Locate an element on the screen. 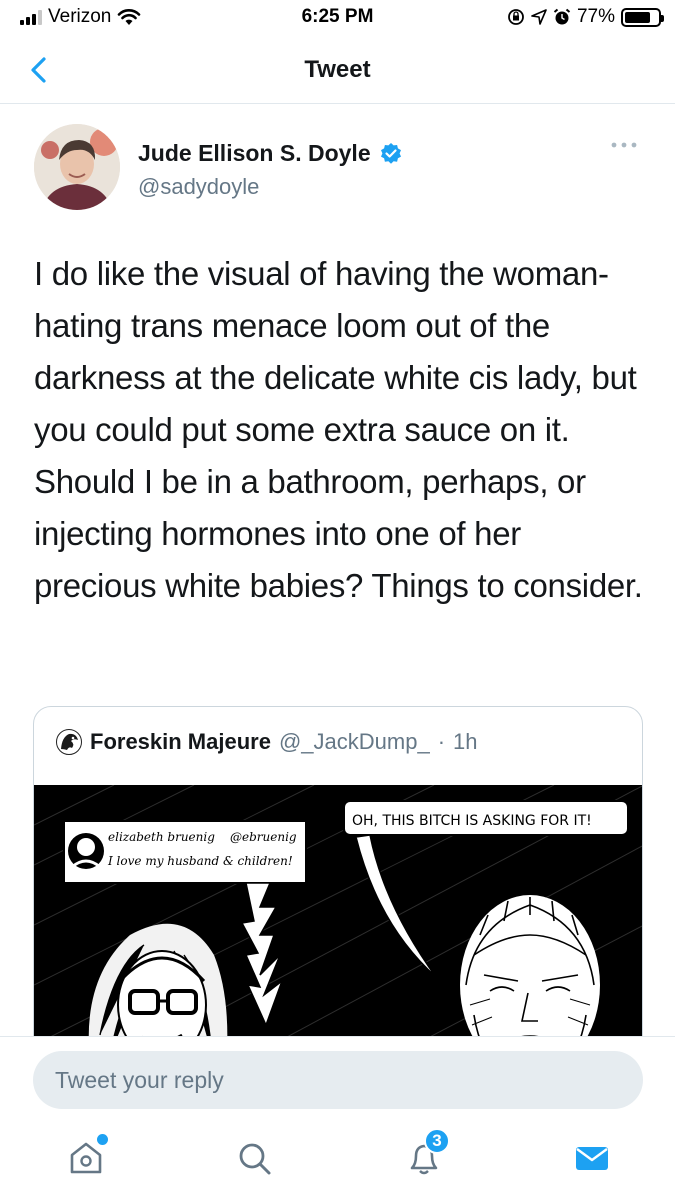 The height and width of the screenshot is (1200, 675). comic-speech: OH, THIS BITCH IS ASKING FOR IT! is located at coordinates (472, 821).